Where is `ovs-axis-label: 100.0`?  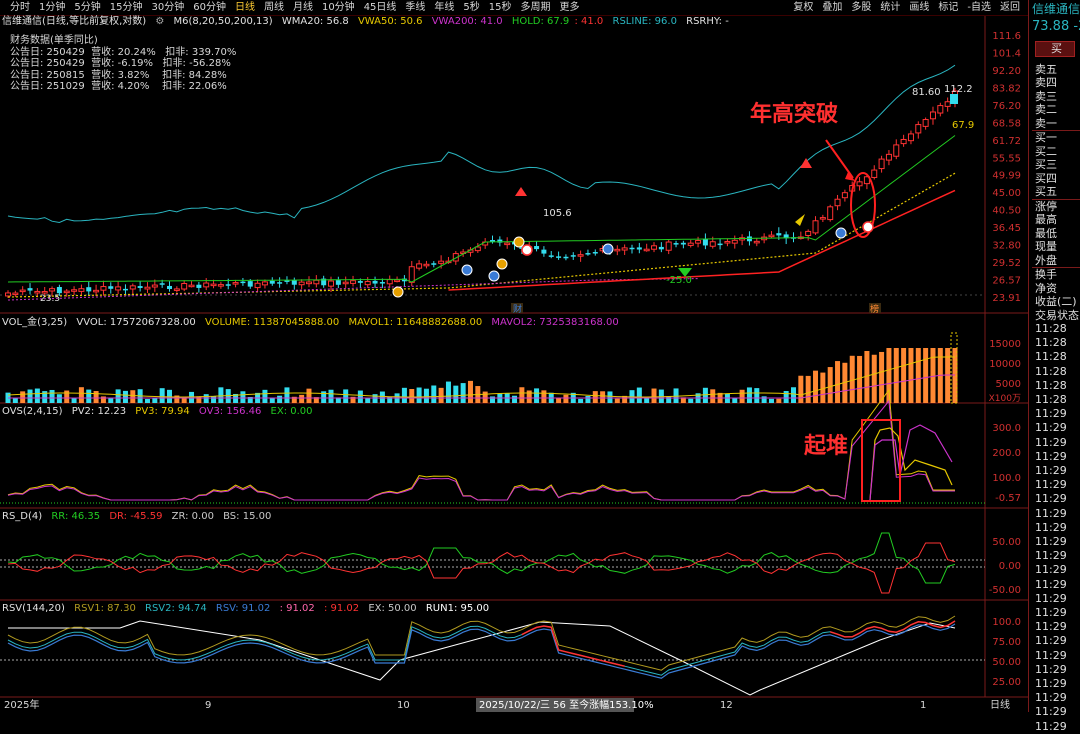 ovs-axis-label: 100.0 is located at coordinates (1006, 478).